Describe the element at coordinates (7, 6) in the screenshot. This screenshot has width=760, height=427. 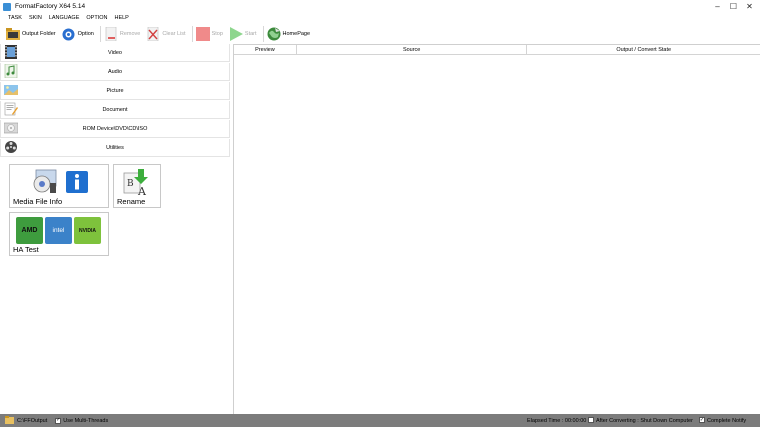
I see `app-icon` at that location.